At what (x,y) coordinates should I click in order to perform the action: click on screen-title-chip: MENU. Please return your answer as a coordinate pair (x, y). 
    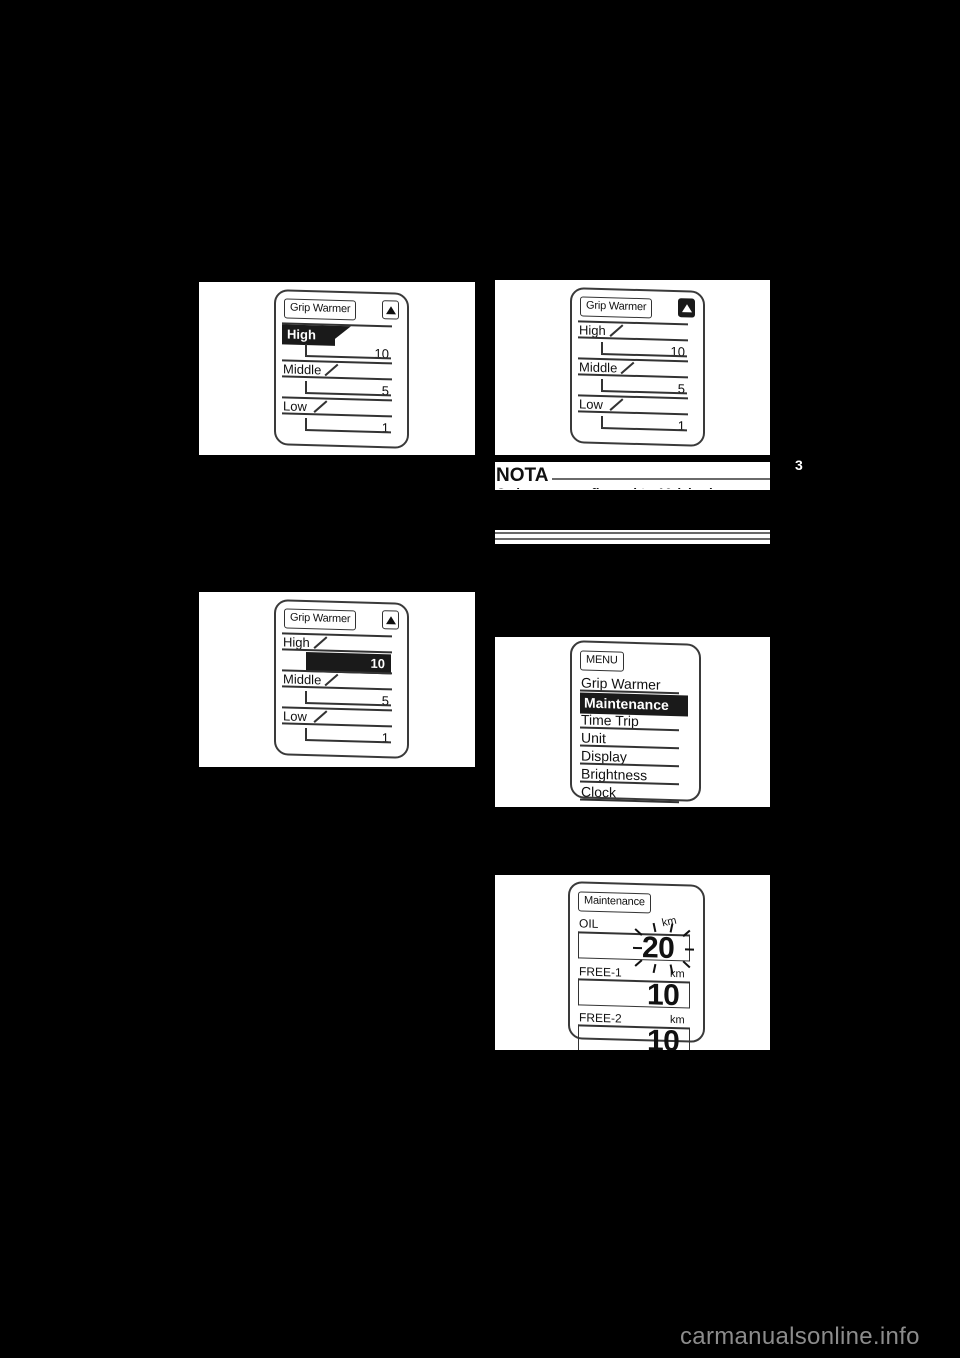
    Looking at the image, I should click on (602, 661).